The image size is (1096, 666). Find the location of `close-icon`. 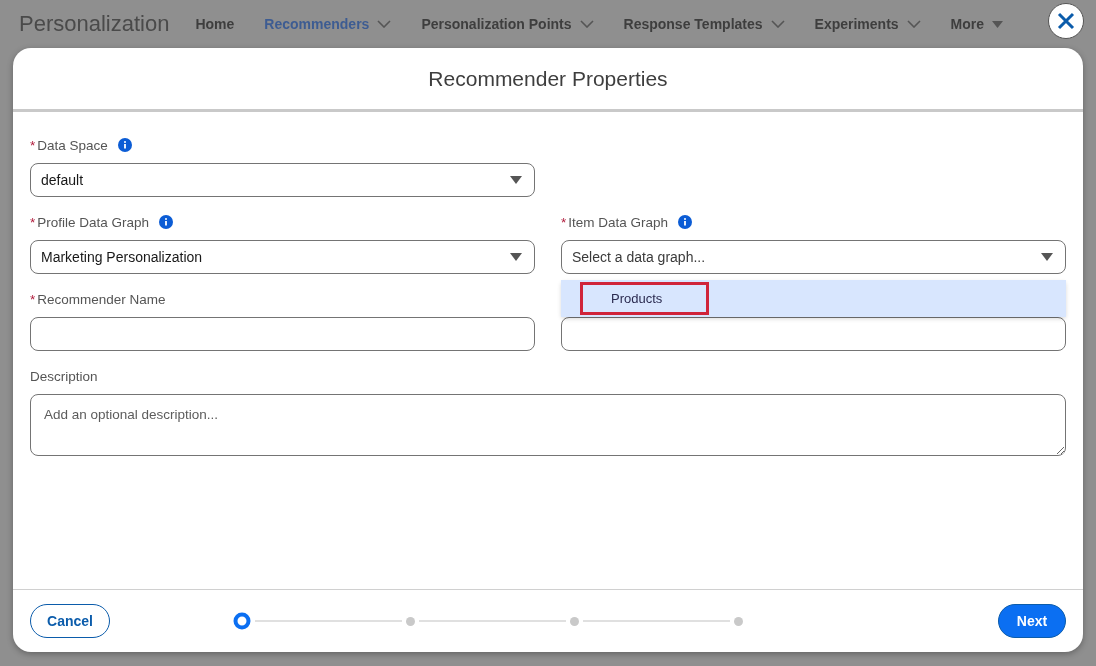

close-icon is located at coordinates (1066, 21).